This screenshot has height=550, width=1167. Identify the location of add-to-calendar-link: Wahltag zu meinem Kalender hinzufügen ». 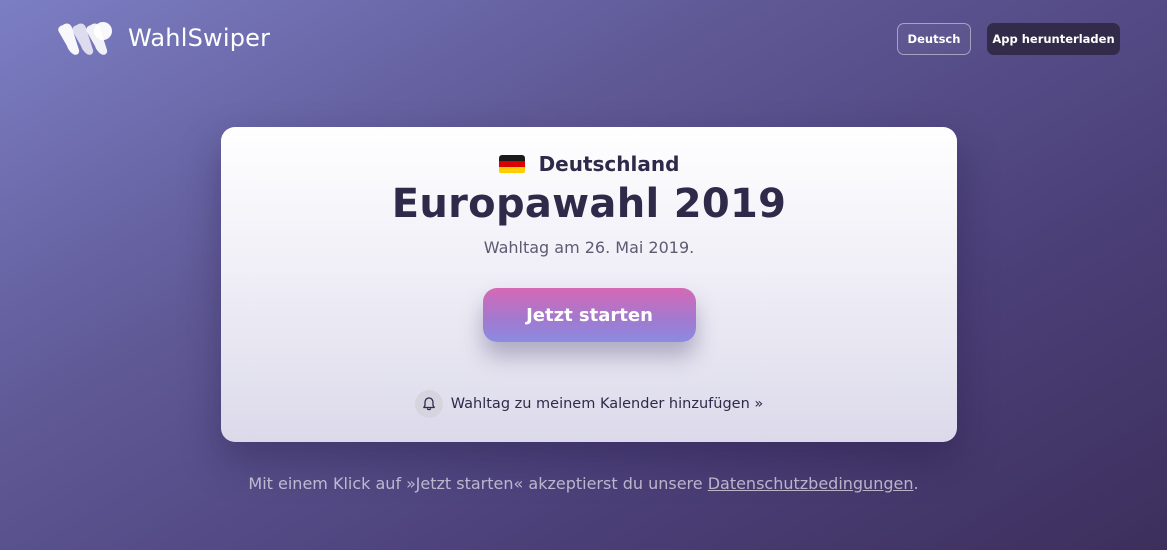
(589, 404).